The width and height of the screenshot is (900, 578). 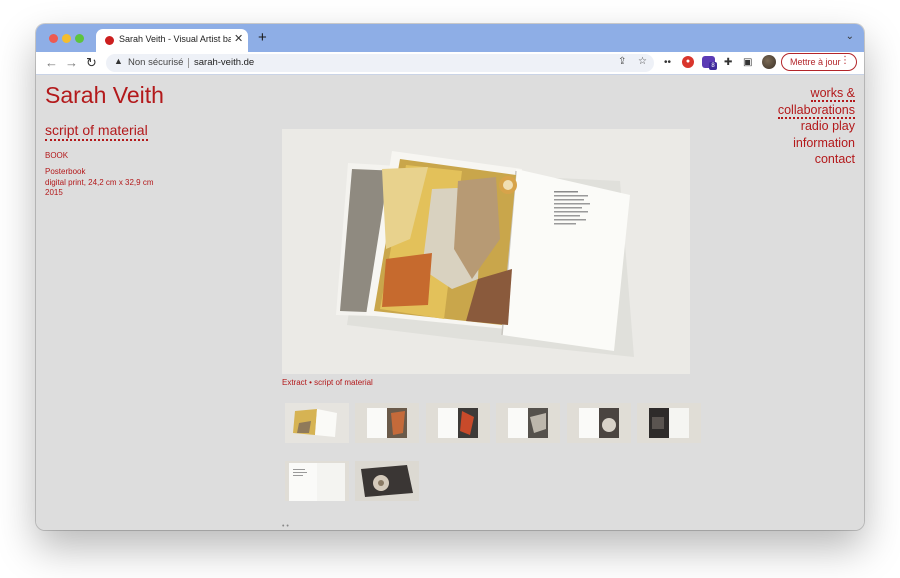 What do you see at coordinates (118, 61) in the screenshot?
I see `warning-triangle-icon: ▲` at bounding box center [118, 61].